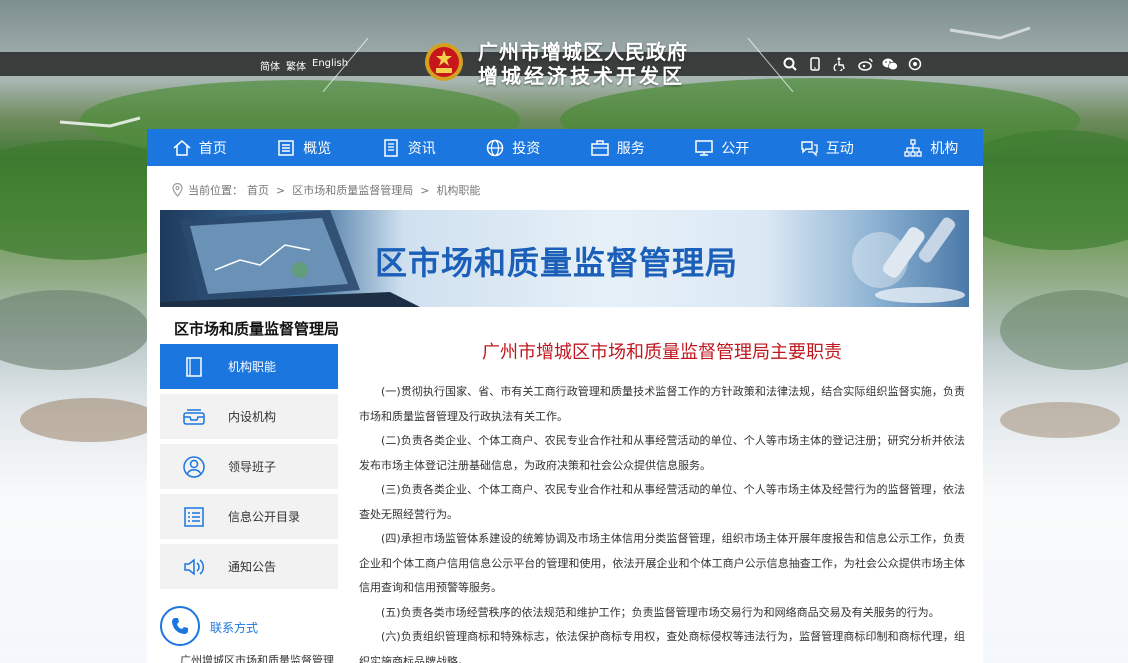 Image resolution: width=1128 pixels, height=663 pixels. I want to click on monitor-icon, so click(704, 147).